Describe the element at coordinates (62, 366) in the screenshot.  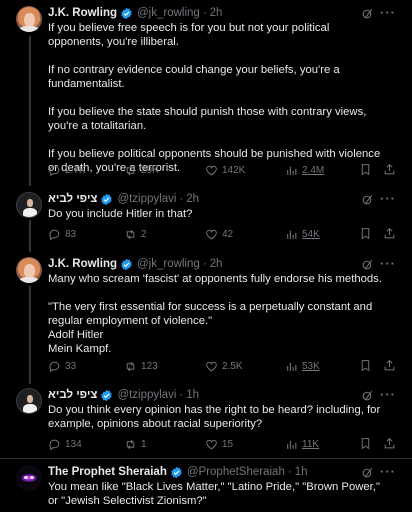
I see `reply-button: 33` at that location.